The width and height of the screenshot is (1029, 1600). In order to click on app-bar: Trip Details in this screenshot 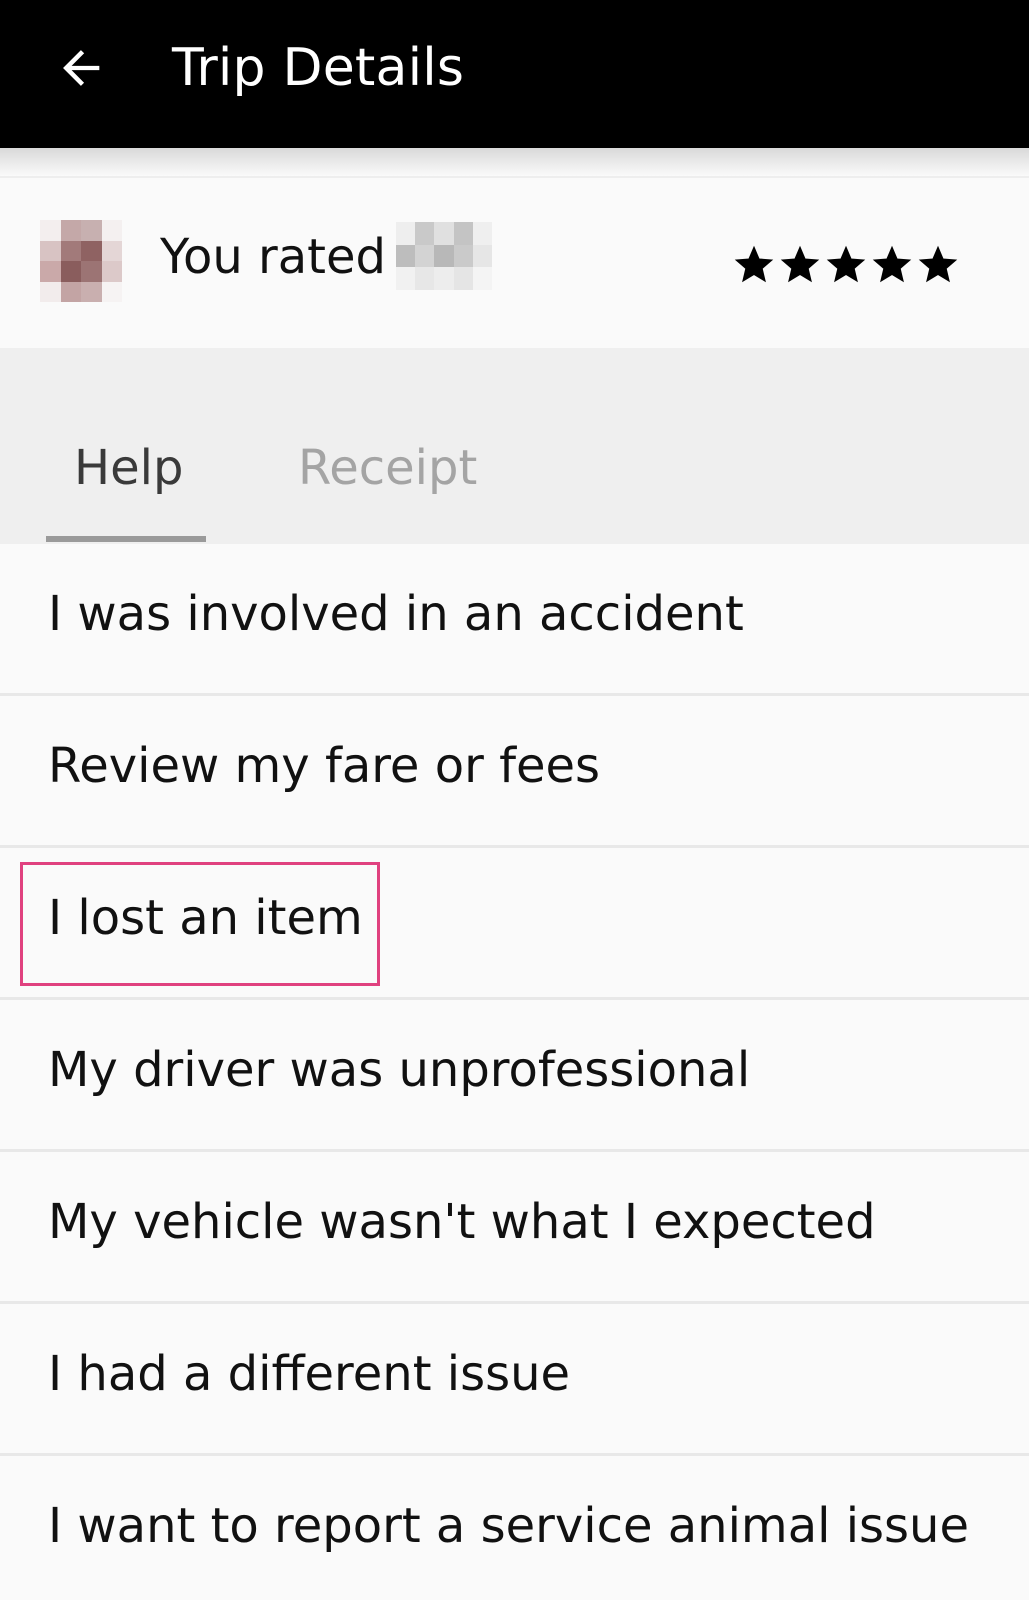, I will do `click(514, 74)`.